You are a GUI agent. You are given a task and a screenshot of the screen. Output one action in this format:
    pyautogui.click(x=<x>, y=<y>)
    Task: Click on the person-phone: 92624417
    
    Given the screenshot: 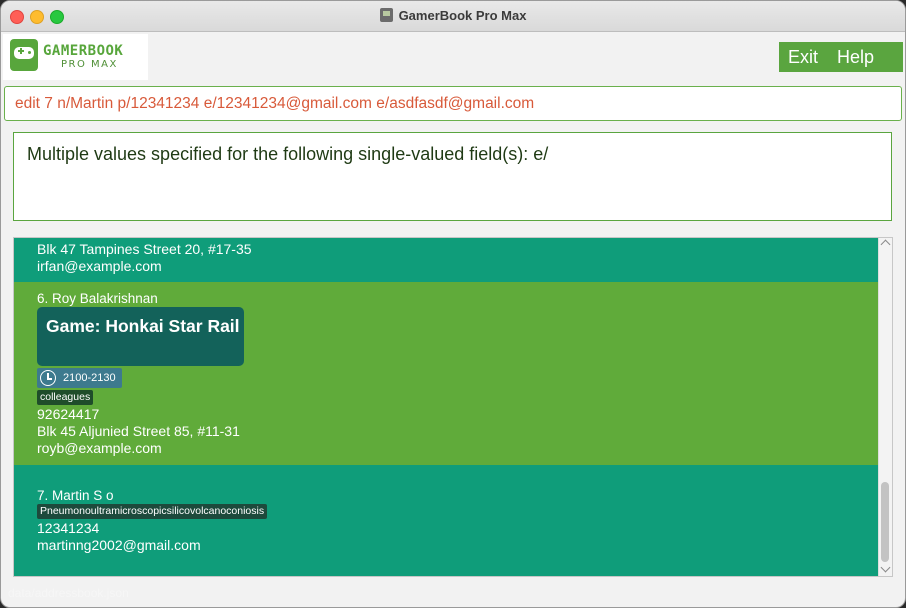 What is the action you would take?
    pyautogui.click(x=68, y=414)
    